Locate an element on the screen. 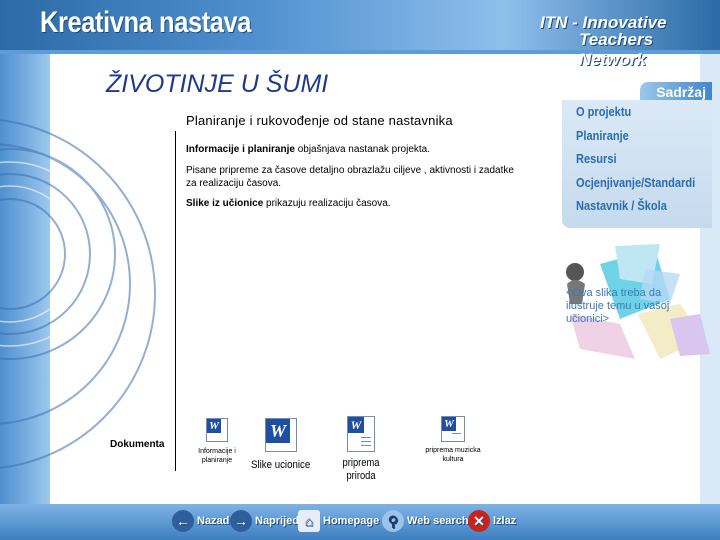 Image resolution: width=720 pixels, height=540 pixels. document-priprema-muzicka-kultura: W priprema muzicka kultura is located at coordinates (453, 440).